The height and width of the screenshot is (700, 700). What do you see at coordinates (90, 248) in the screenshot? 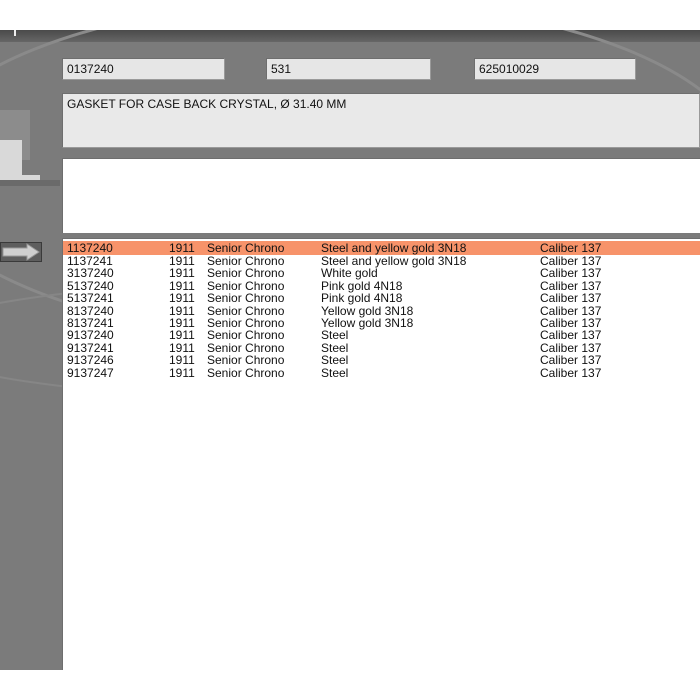
I see `cell-reference: 1137240` at bounding box center [90, 248].